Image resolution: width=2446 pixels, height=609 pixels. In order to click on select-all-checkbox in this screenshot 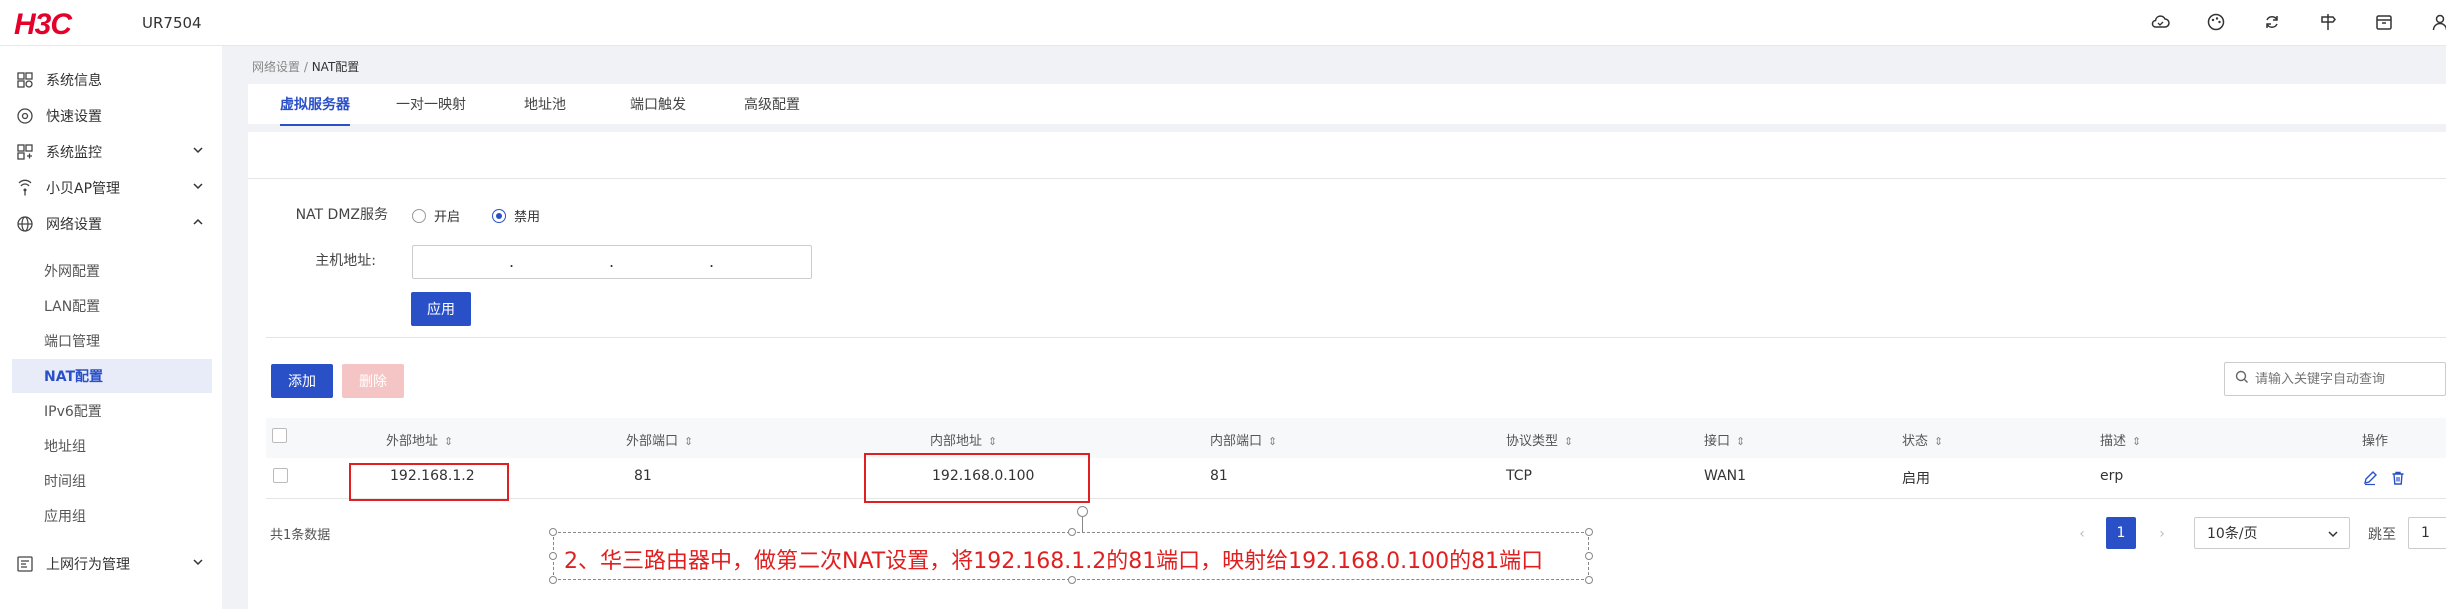, I will do `click(279, 435)`.